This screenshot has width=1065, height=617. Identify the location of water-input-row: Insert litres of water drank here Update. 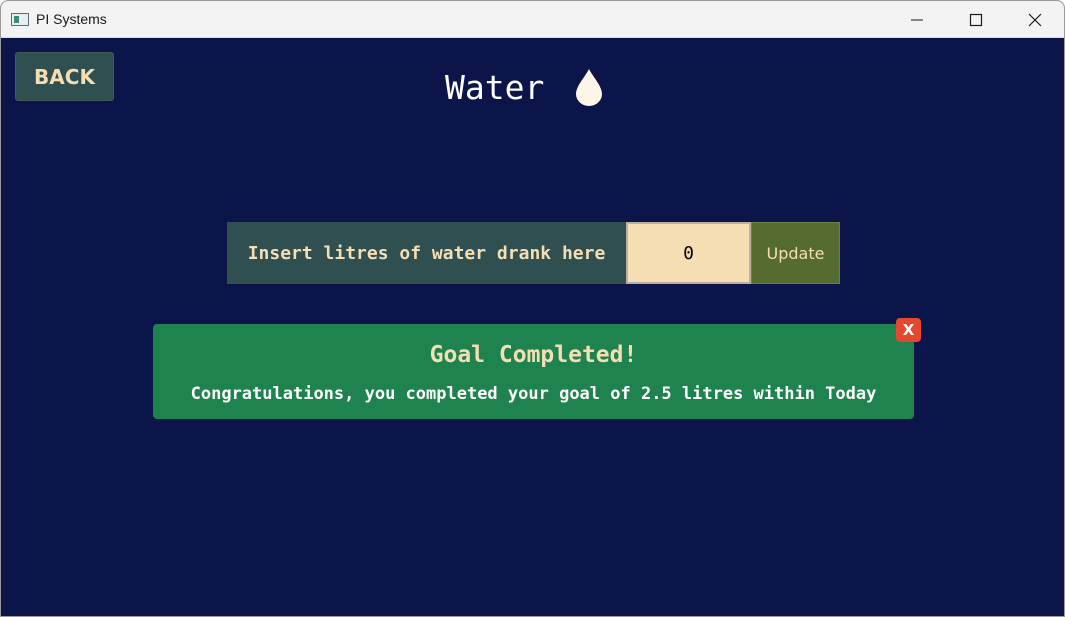
(533, 253).